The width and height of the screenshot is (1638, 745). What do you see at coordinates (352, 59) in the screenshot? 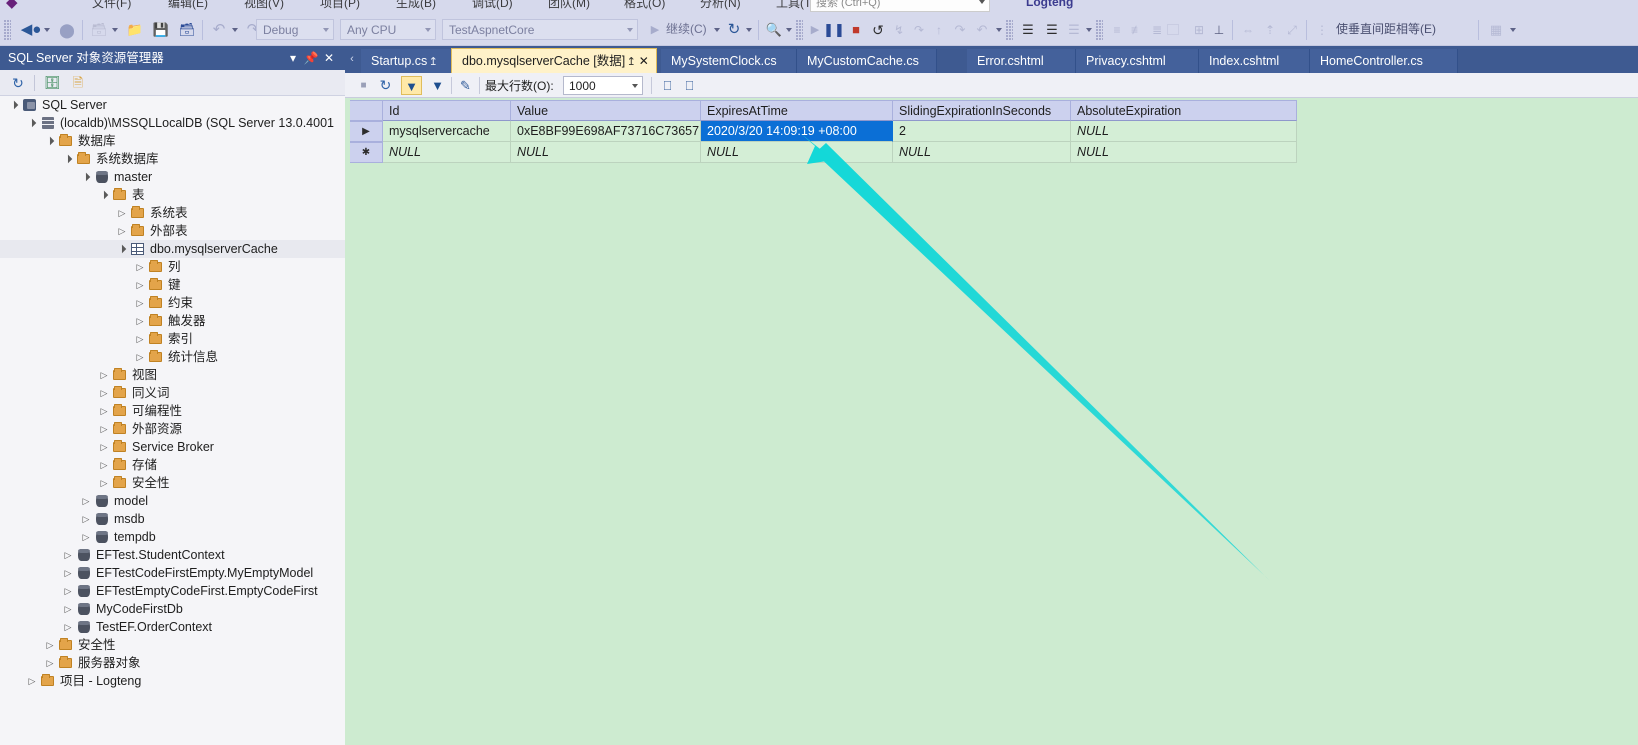
I see `chevron-left-icon: ‹` at bounding box center [352, 59].